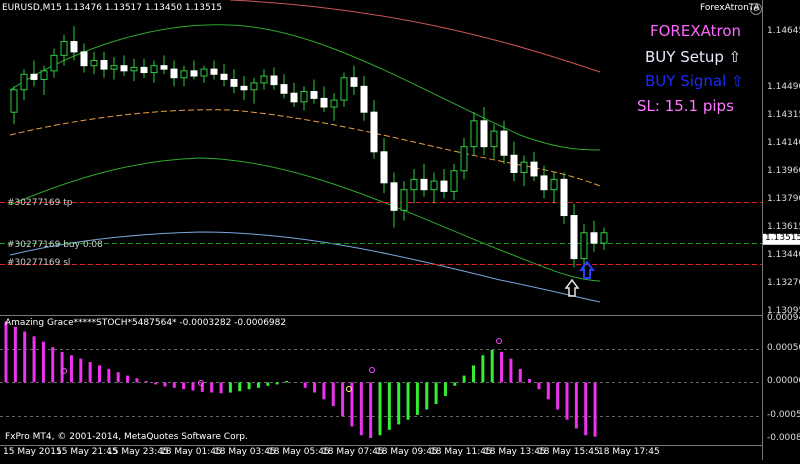 This screenshot has width=800, height=464. What do you see at coordinates (415, 36) in the screenshot?
I see `upper-band-red` at bounding box center [415, 36].